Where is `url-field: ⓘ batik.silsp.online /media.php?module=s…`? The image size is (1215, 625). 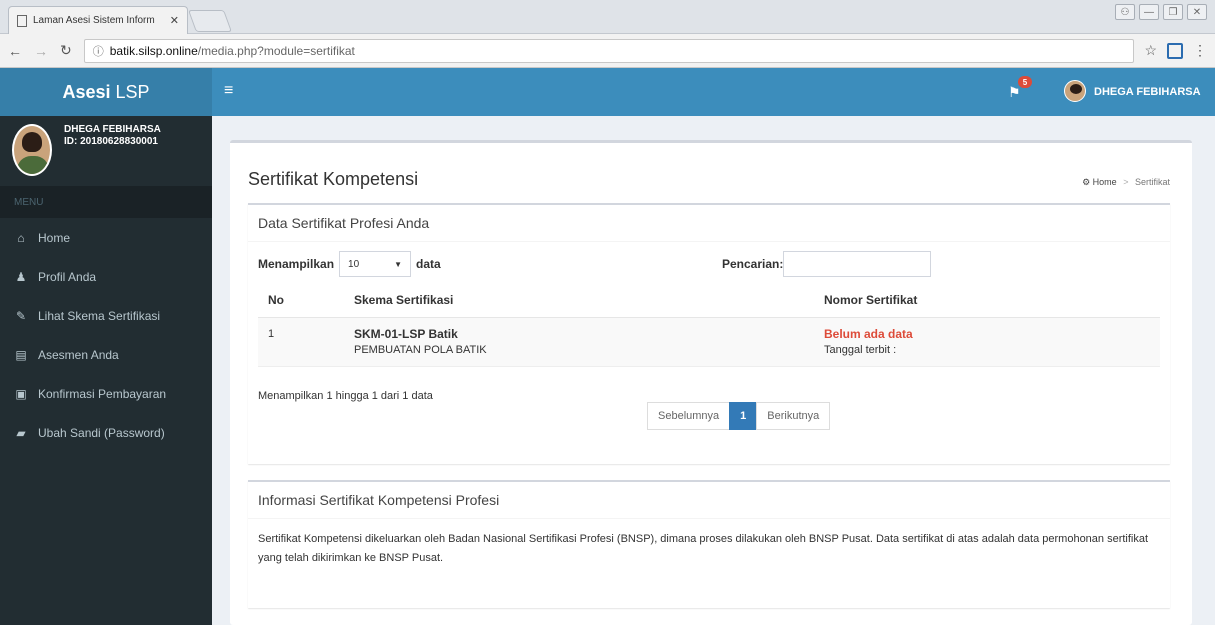 url-field: ⓘ batik.silsp.online /media.php?module=s… is located at coordinates (609, 50).